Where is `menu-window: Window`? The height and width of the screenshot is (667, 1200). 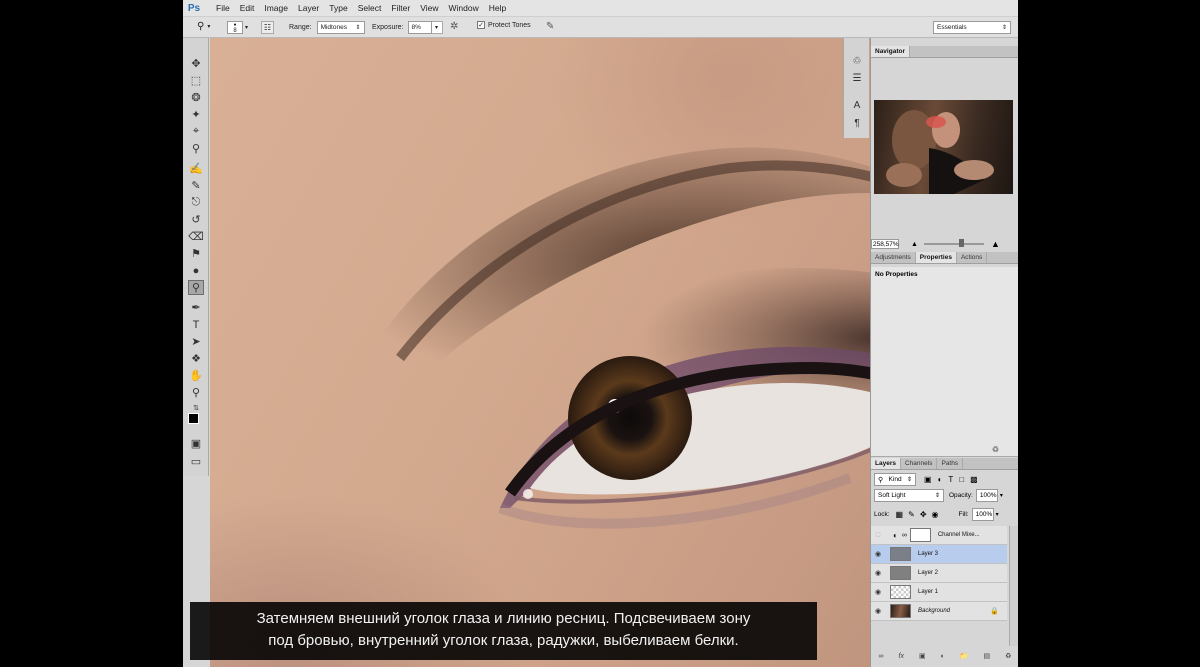 menu-window: Window is located at coordinates (463, 8).